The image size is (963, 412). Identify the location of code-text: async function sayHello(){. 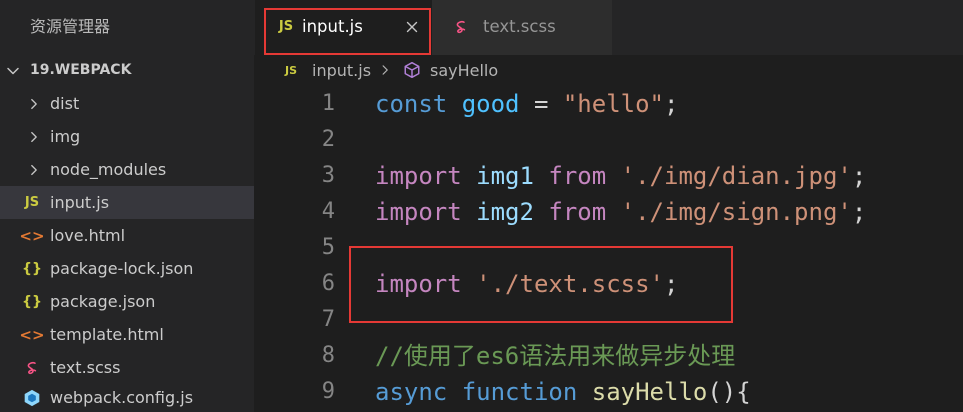
(563, 392).